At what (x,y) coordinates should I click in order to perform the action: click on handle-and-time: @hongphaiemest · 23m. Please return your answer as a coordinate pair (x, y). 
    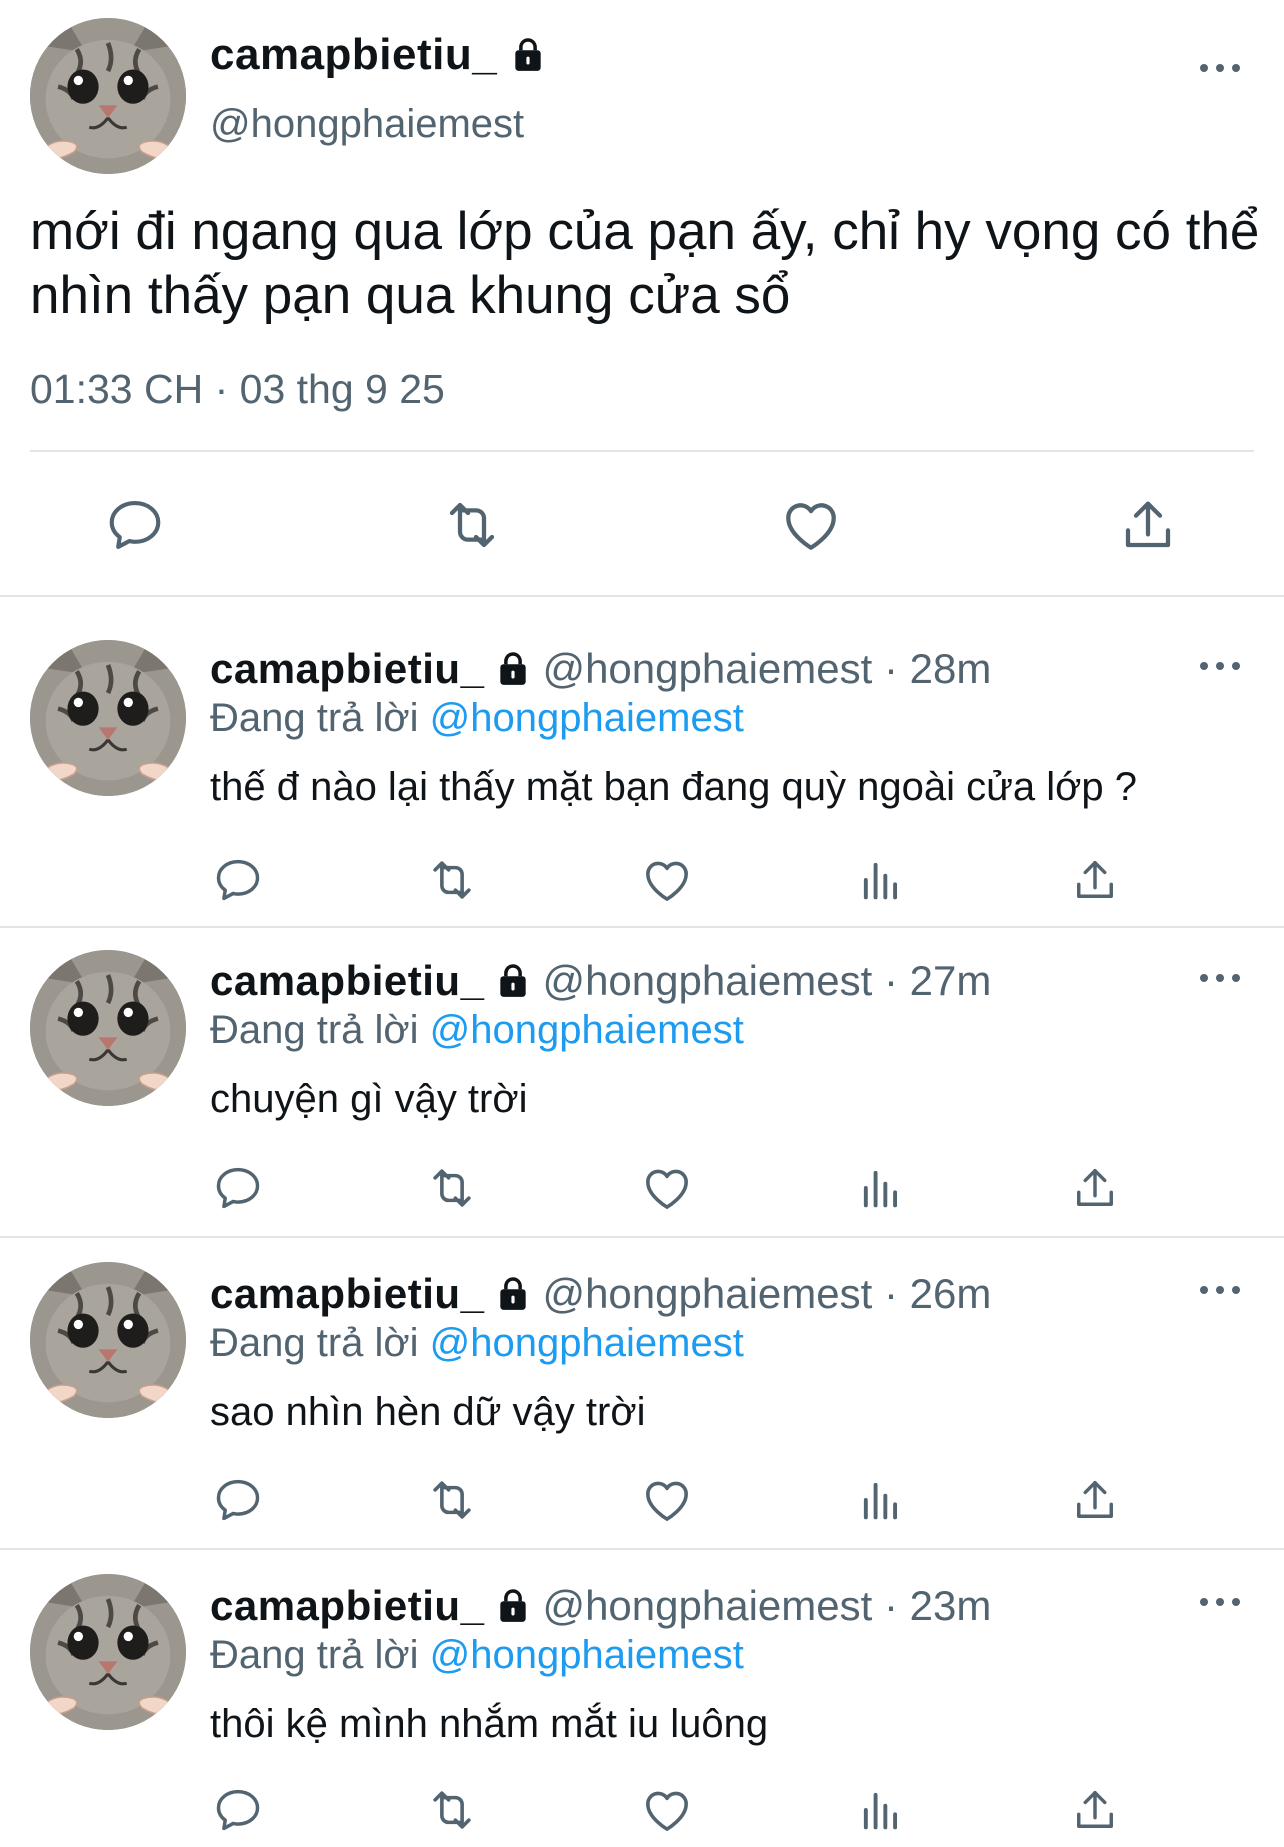
    Looking at the image, I should click on (766, 1606).